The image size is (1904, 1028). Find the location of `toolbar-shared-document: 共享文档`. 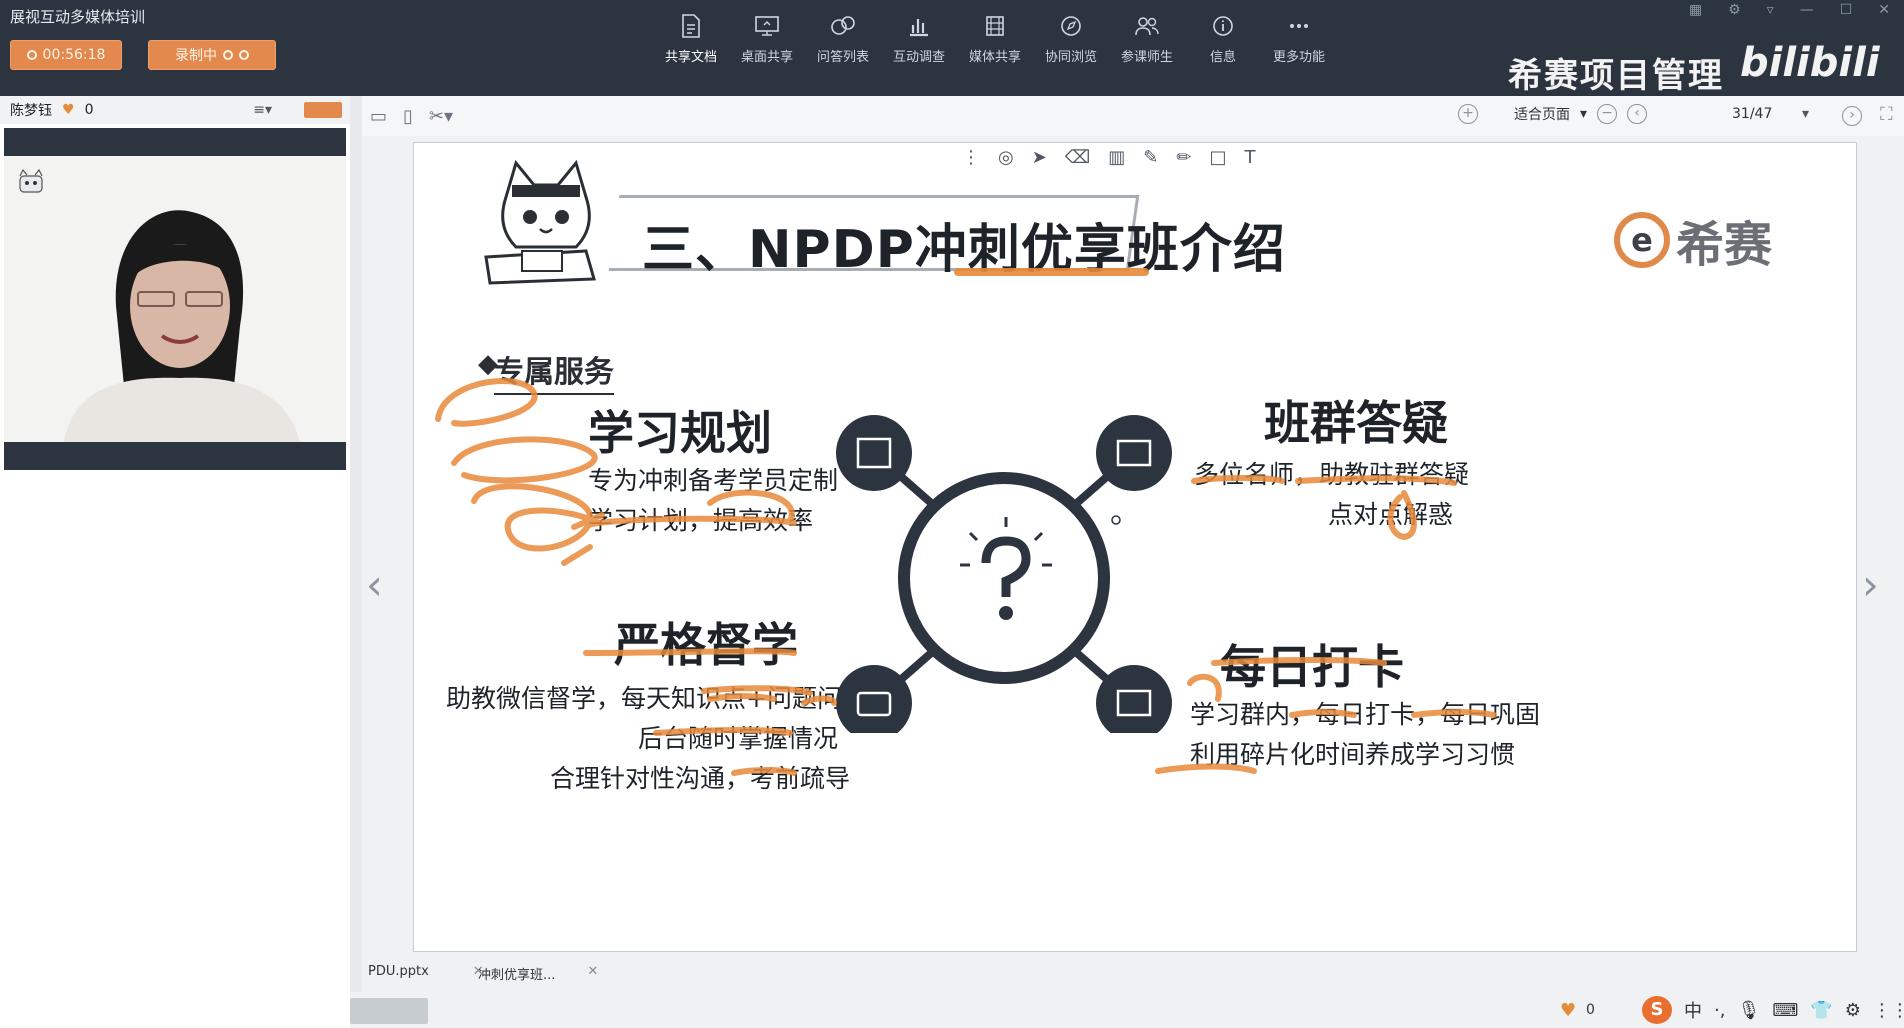

toolbar-shared-document: 共享文档 is located at coordinates (691, 39).